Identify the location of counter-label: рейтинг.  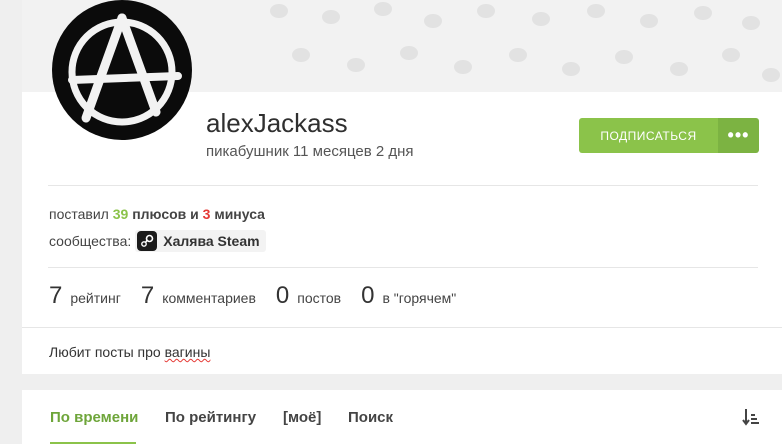
(95, 298).